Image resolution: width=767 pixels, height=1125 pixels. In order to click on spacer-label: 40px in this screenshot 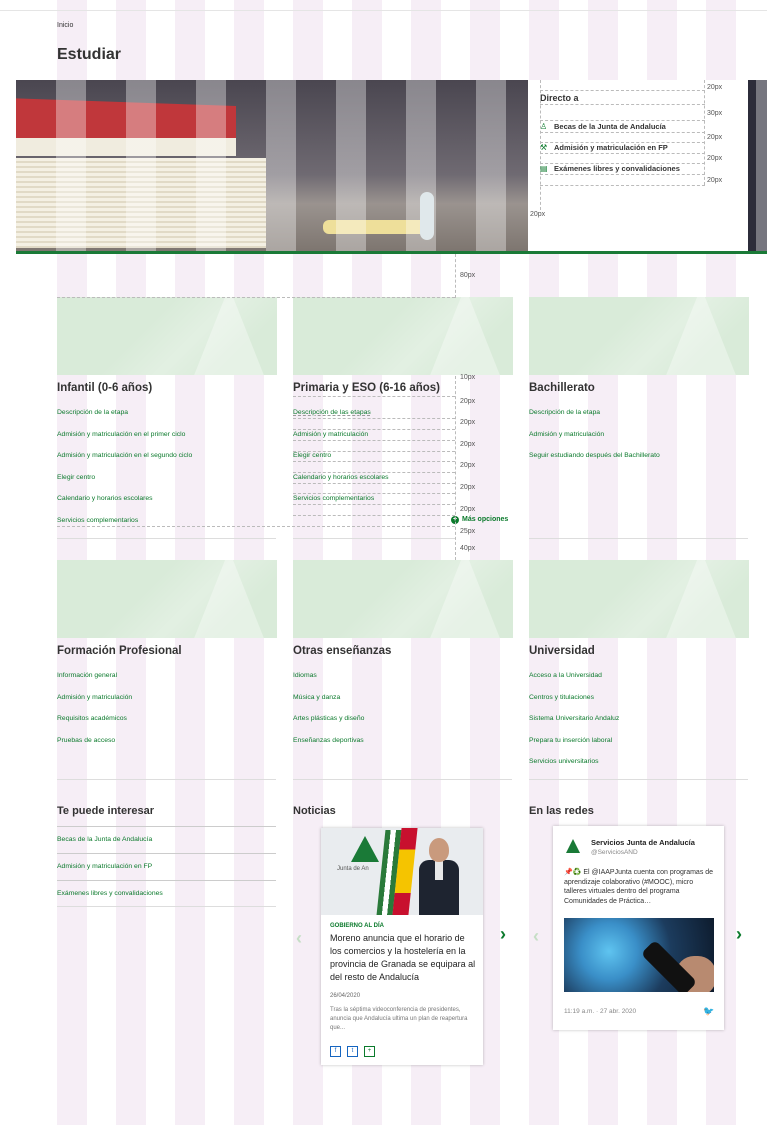, I will do `click(468, 548)`.